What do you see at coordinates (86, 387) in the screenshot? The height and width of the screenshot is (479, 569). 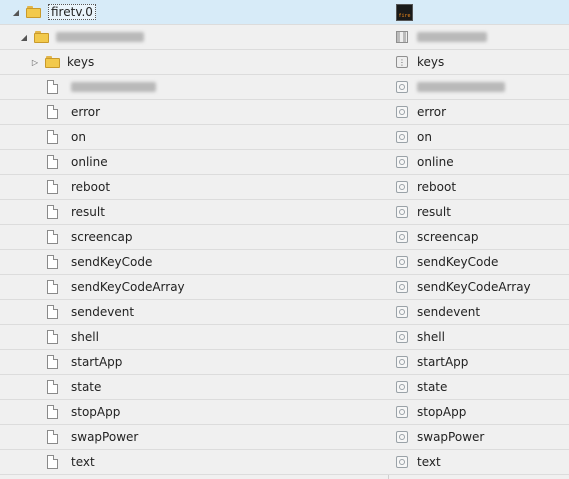 I see `state-label: state` at bounding box center [86, 387].